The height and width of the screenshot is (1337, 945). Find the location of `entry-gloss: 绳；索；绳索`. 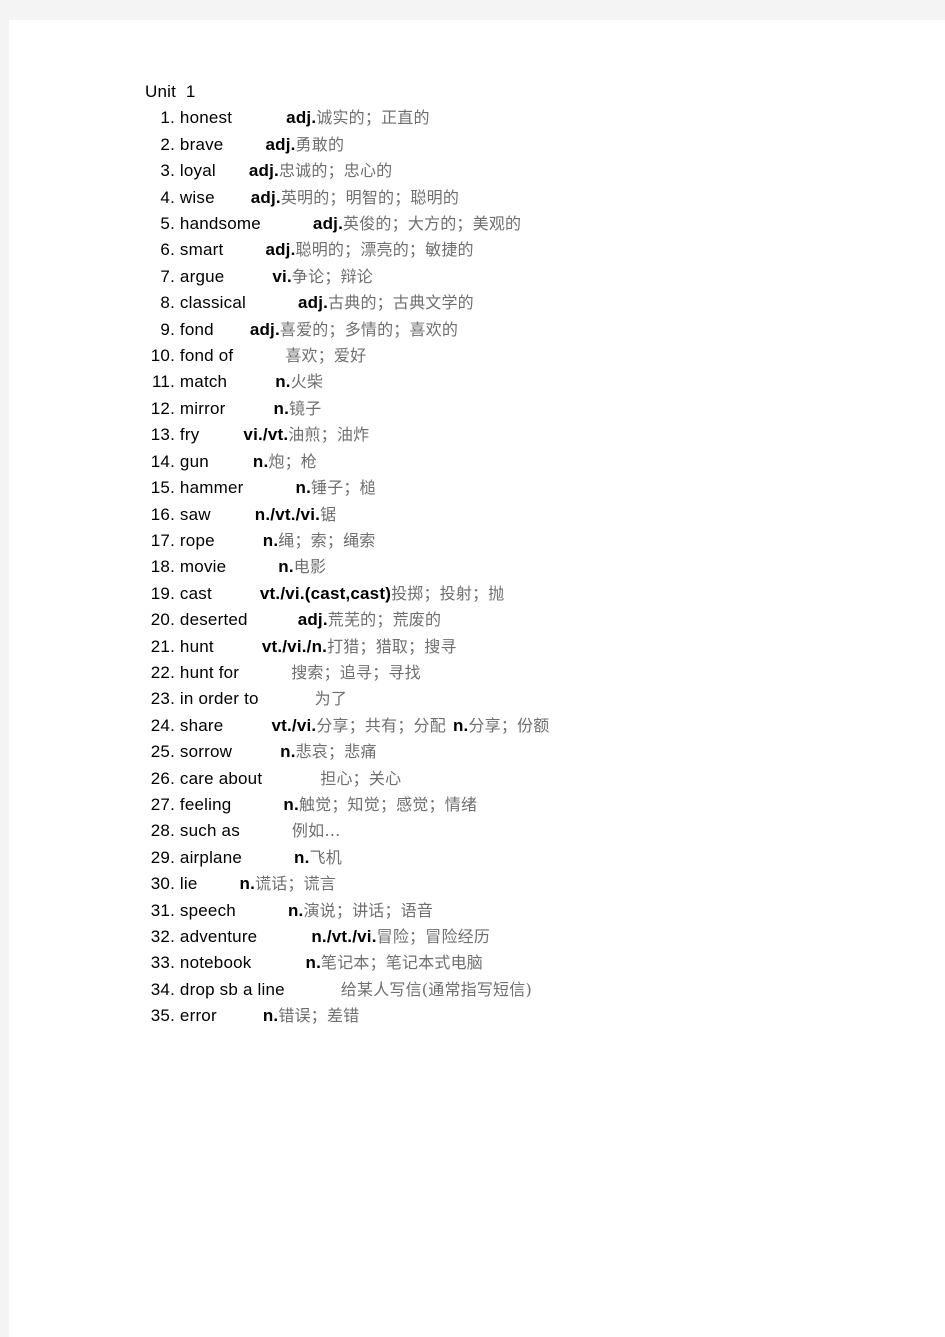

entry-gloss: 绳；索；绳索 is located at coordinates (327, 540).